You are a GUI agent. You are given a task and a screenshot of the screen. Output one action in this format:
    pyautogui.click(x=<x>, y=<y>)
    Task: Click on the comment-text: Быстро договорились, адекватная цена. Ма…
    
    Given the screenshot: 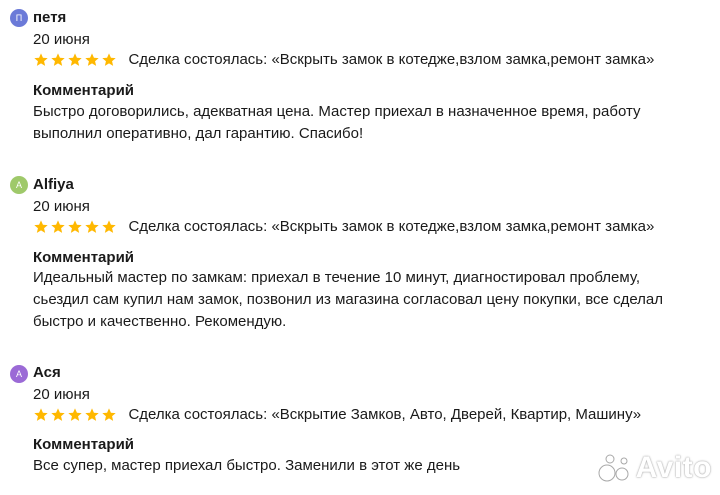 What is the action you would take?
    pyautogui.click(x=368, y=123)
    